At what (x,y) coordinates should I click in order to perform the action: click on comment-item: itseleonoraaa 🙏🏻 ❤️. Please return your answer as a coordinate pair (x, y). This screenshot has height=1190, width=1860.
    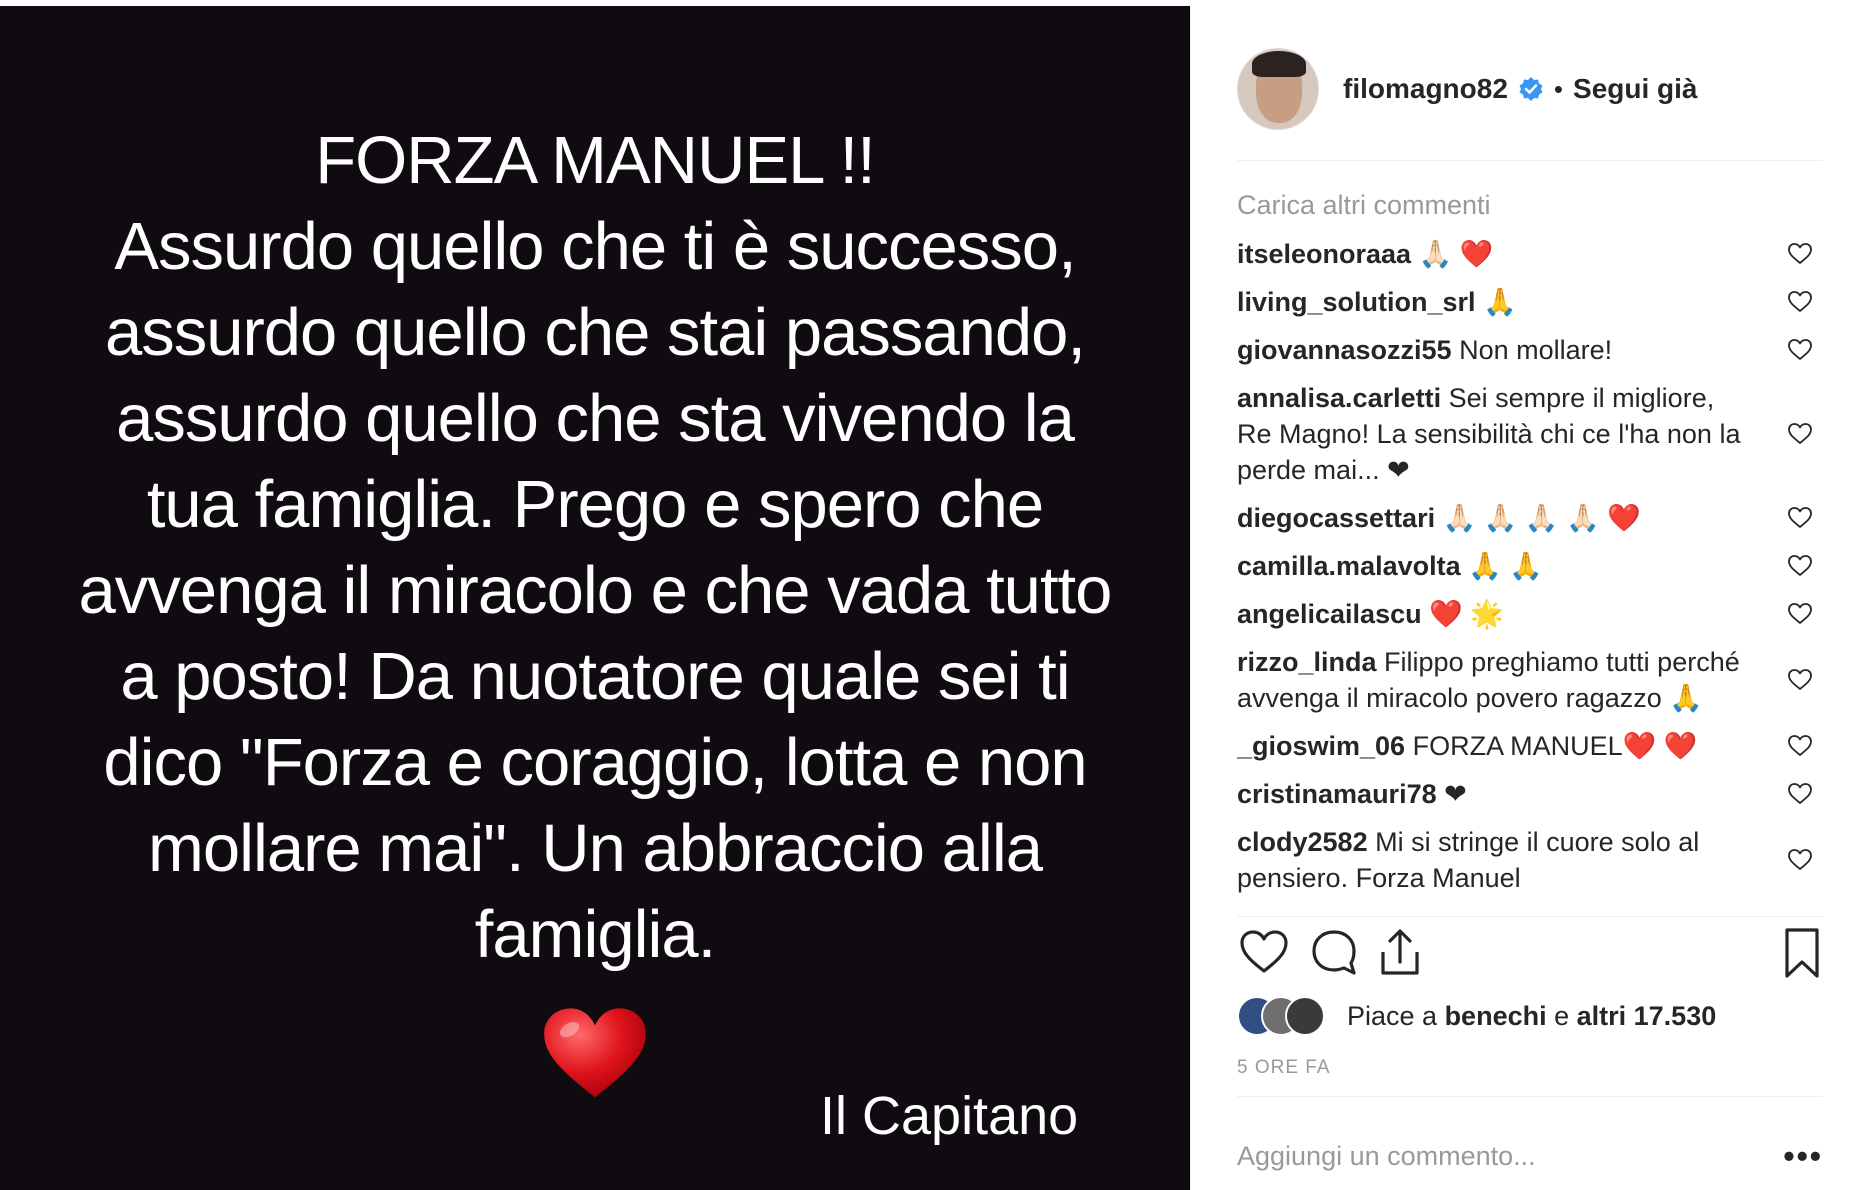
    Looking at the image, I should click on (1530, 254).